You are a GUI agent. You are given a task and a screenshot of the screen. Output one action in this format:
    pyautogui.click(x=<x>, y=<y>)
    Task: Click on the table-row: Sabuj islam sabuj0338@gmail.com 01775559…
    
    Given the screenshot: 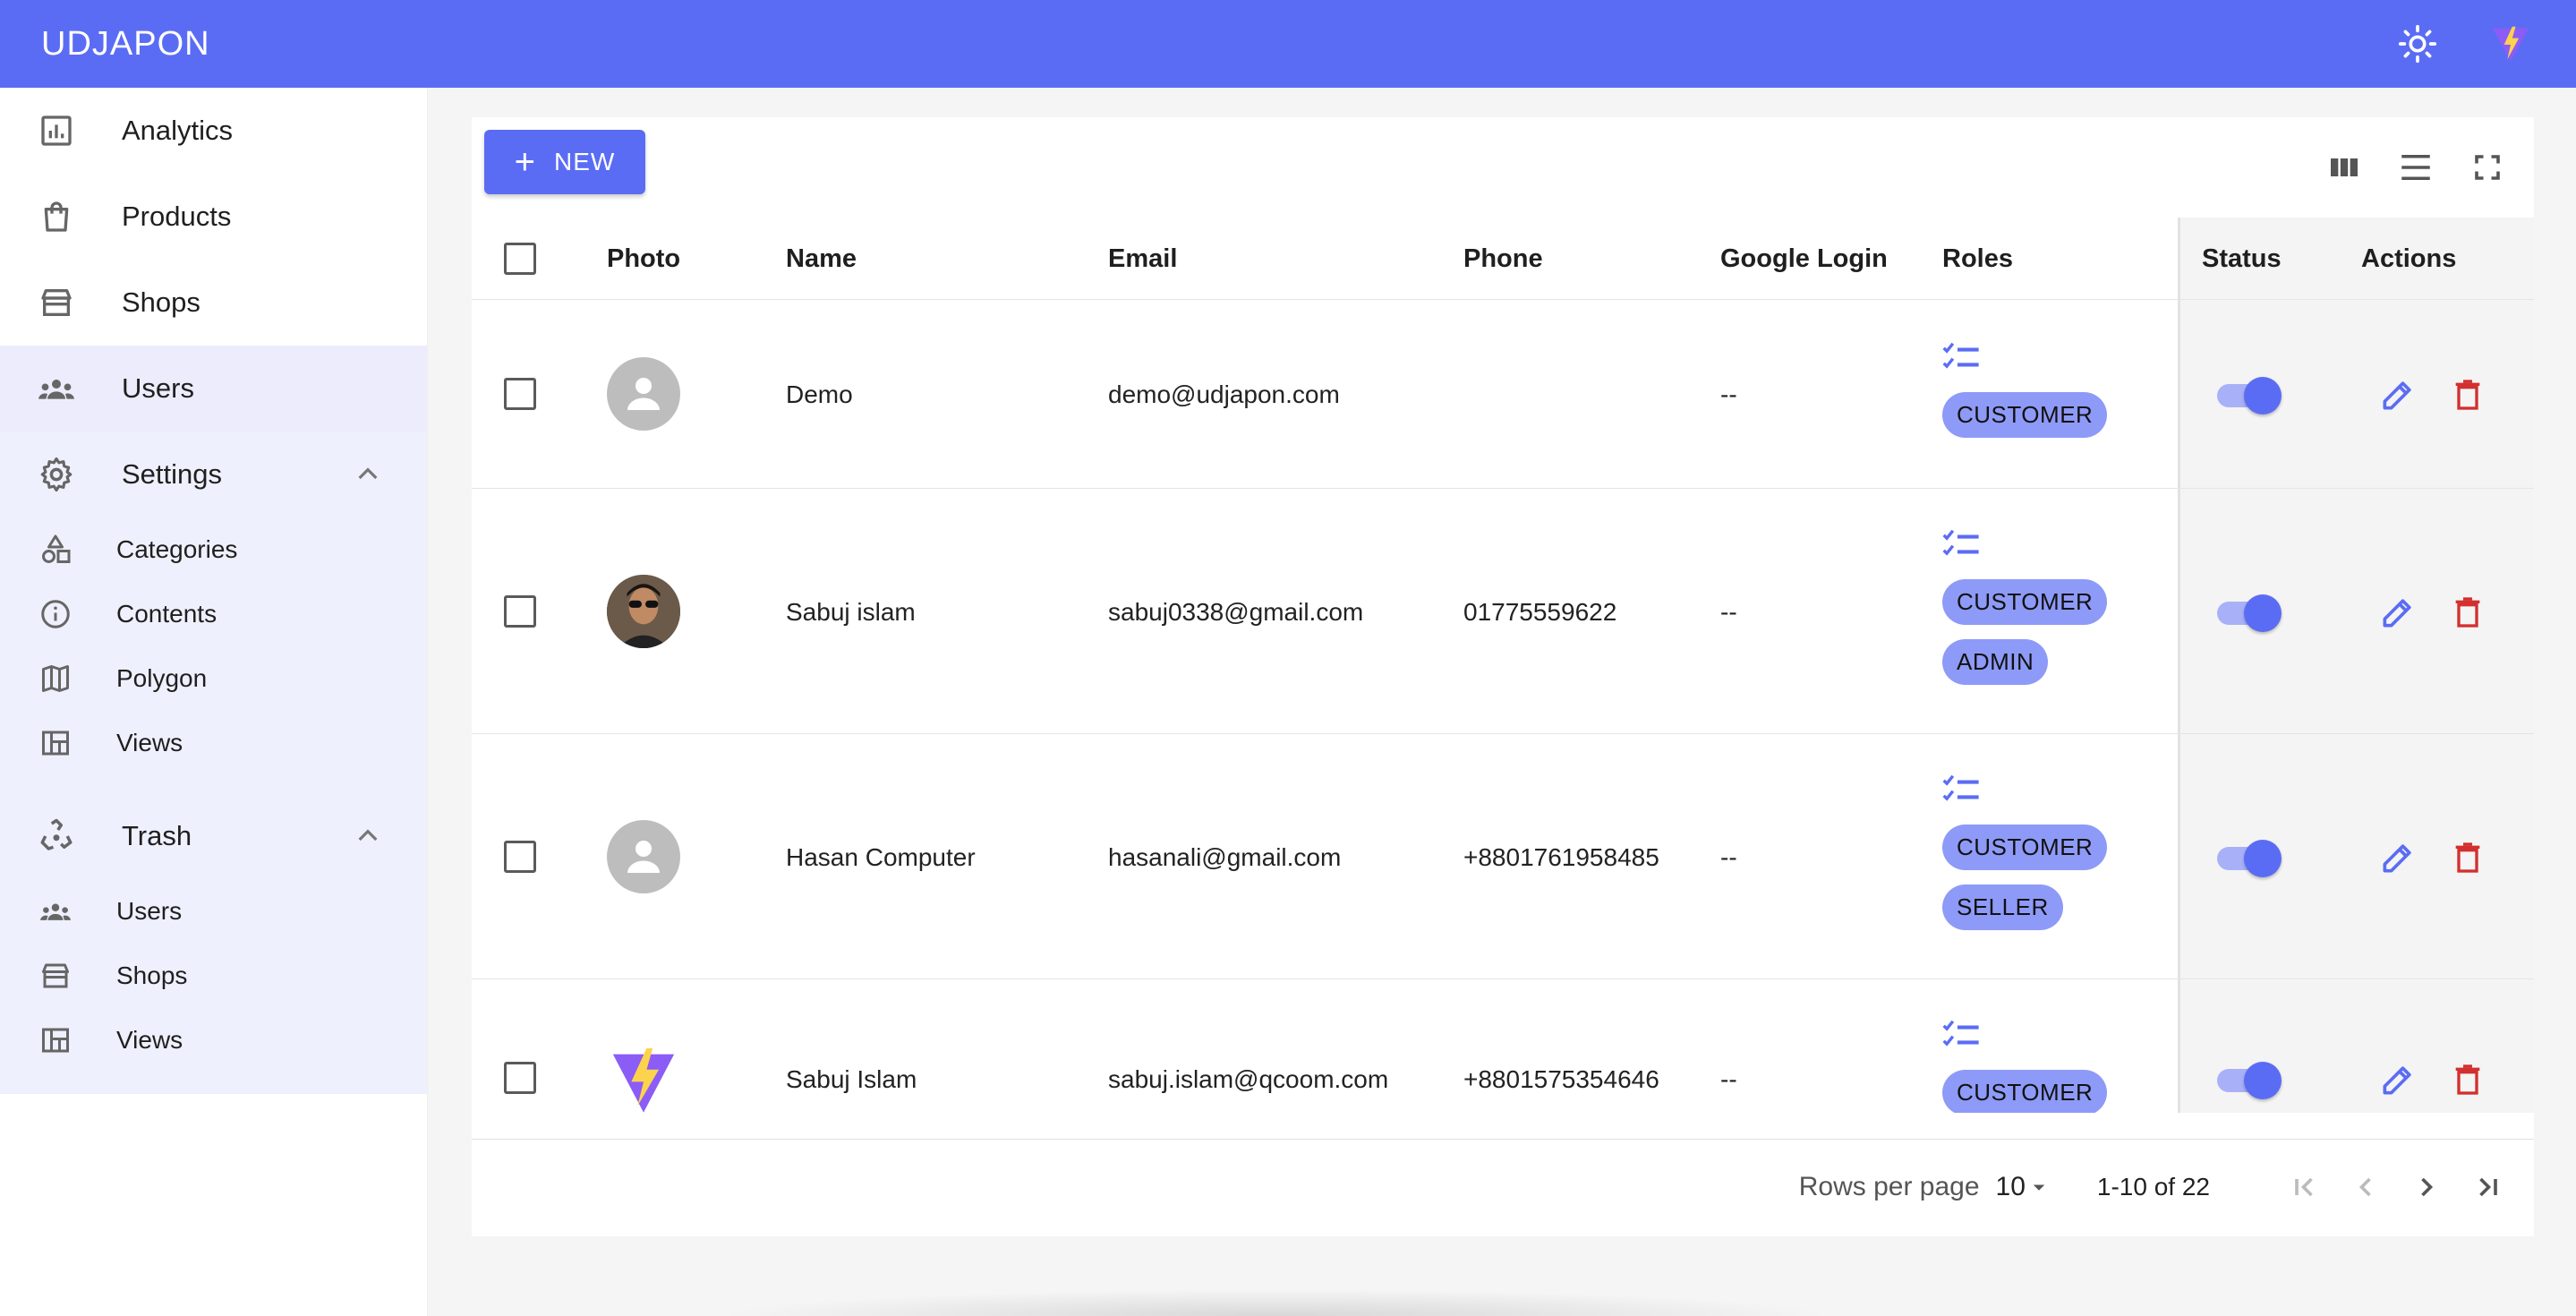 What is the action you would take?
    pyautogui.click(x=1503, y=611)
    